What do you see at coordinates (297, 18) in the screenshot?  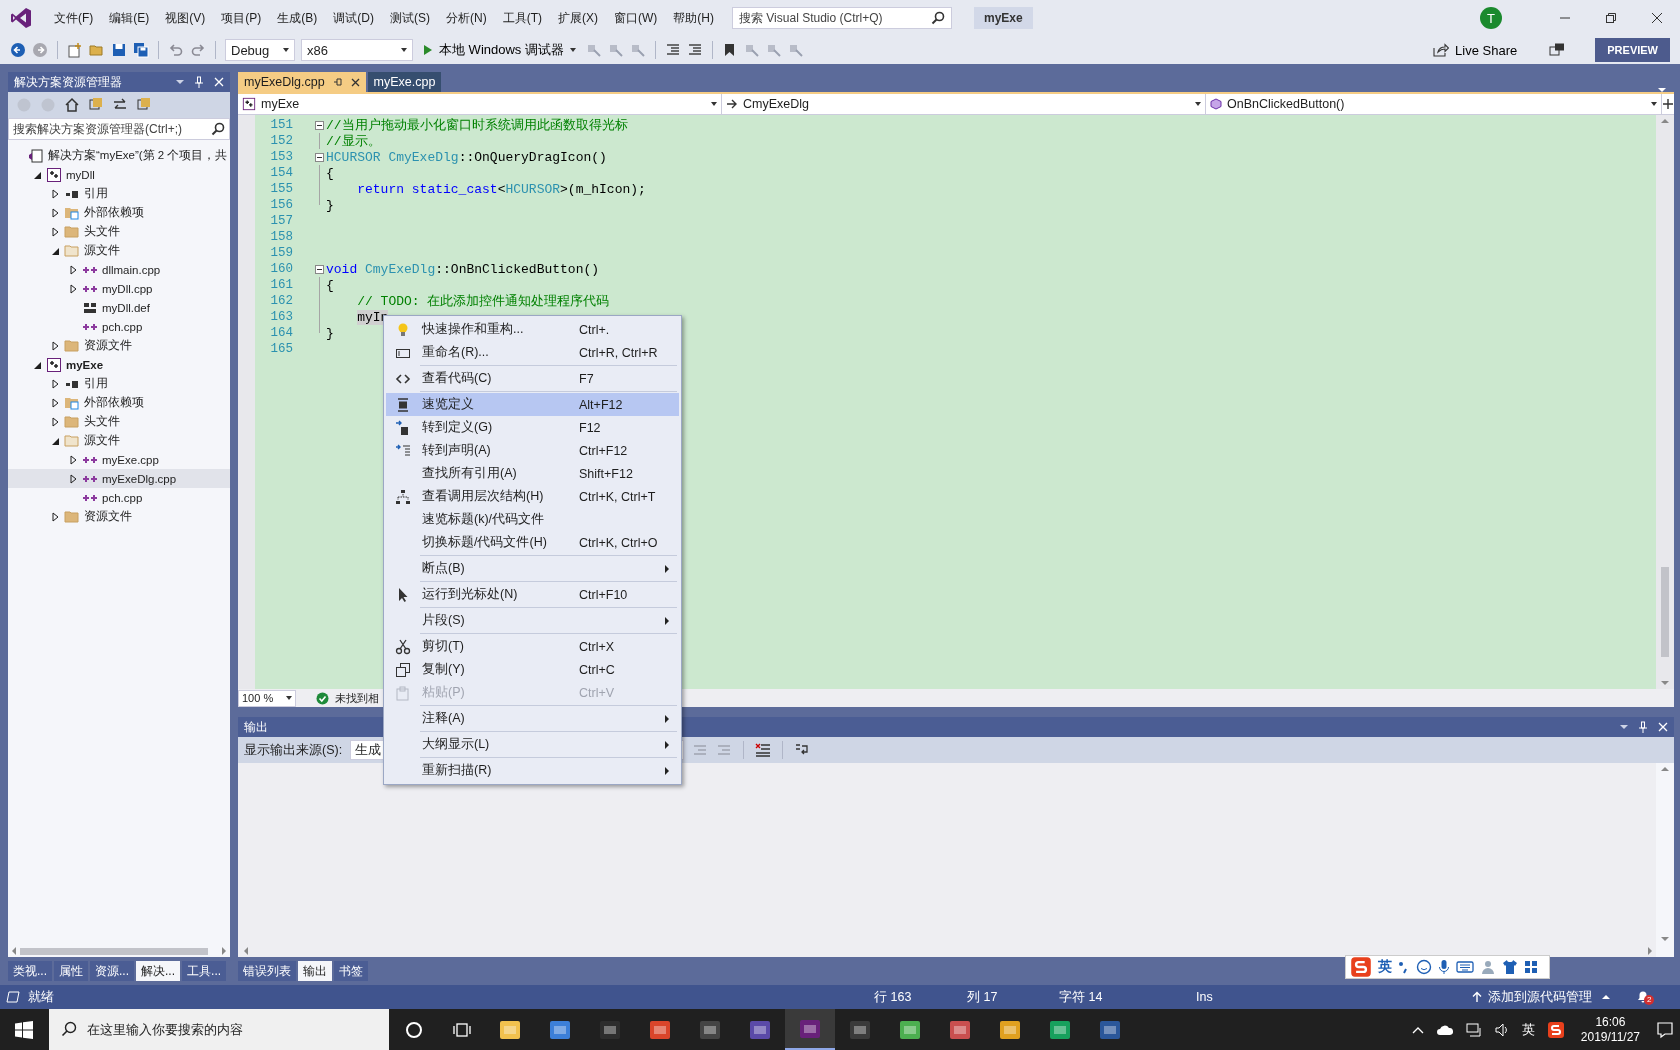 I see `menu-item: 生成(B)` at bounding box center [297, 18].